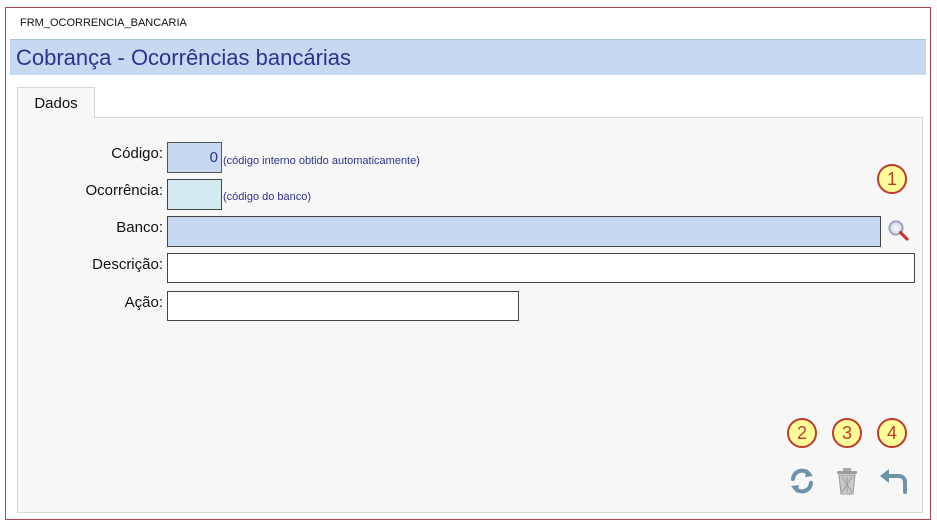 The width and height of the screenshot is (937, 525). What do you see at coordinates (137, 153) in the screenshot?
I see `codigo-label: Código:` at bounding box center [137, 153].